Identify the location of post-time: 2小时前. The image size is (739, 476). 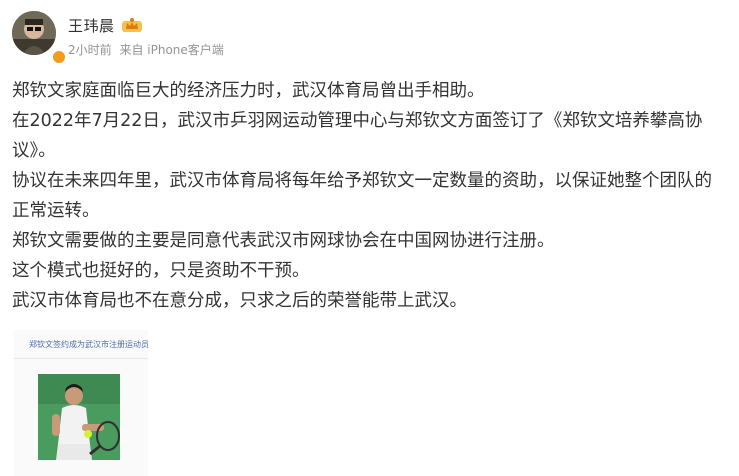
(90, 50).